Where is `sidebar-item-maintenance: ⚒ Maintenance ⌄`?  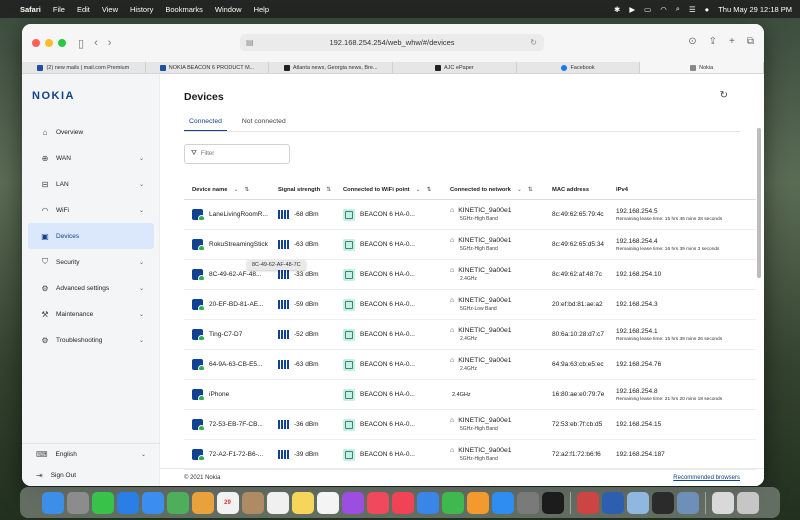 sidebar-item-maintenance: ⚒ Maintenance ⌄ is located at coordinates (91, 314).